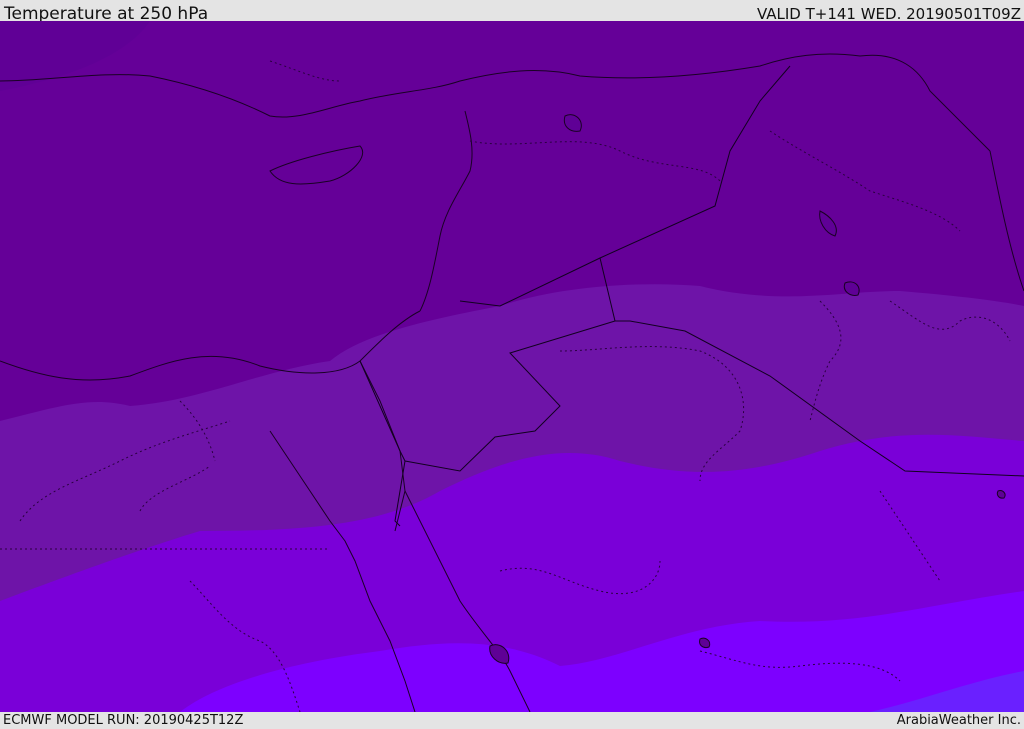 This screenshot has width=1024, height=729. What do you see at coordinates (958, 720) in the screenshot?
I see `brand-label: ArabiaWeather Inc.` at bounding box center [958, 720].